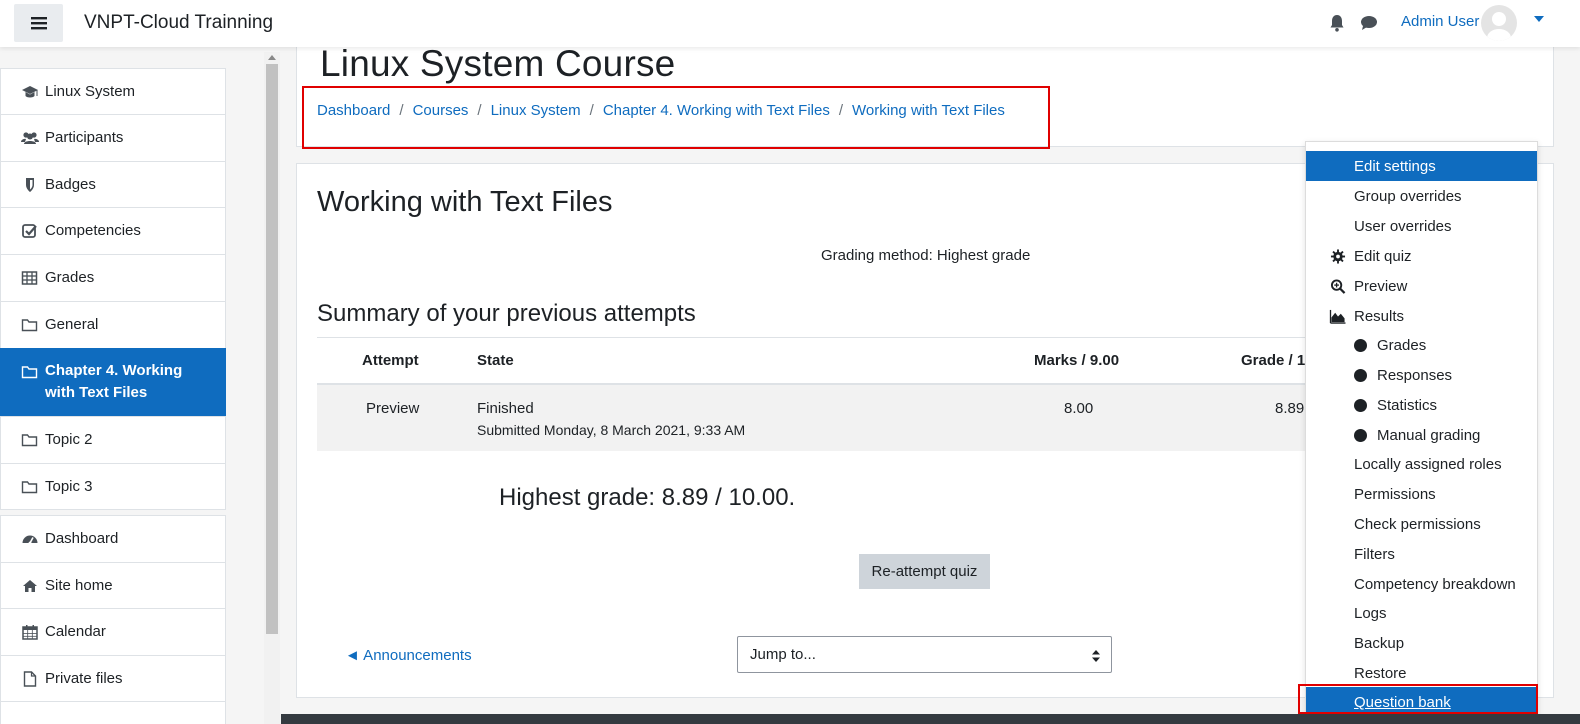 This screenshot has width=1580, height=724. What do you see at coordinates (1440, 21) in the screenshot?
I see `user-menu-name: Admin User` at bounding box center [1440, 21].